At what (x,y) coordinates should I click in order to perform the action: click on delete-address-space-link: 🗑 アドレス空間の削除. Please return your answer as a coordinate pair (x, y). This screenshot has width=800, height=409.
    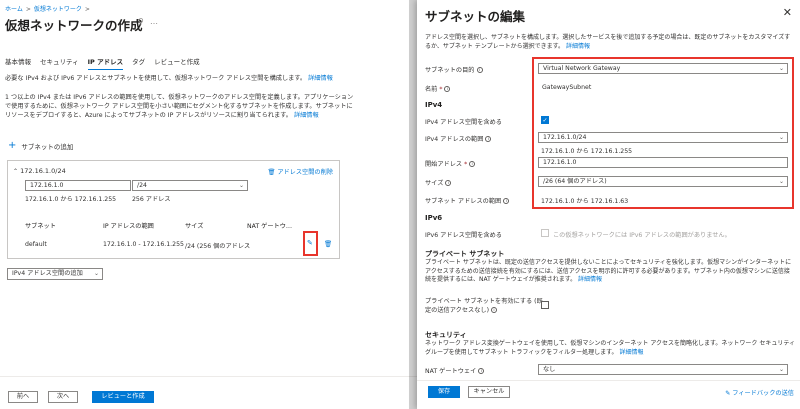
    Looking at the image, I should click on (300, 171).